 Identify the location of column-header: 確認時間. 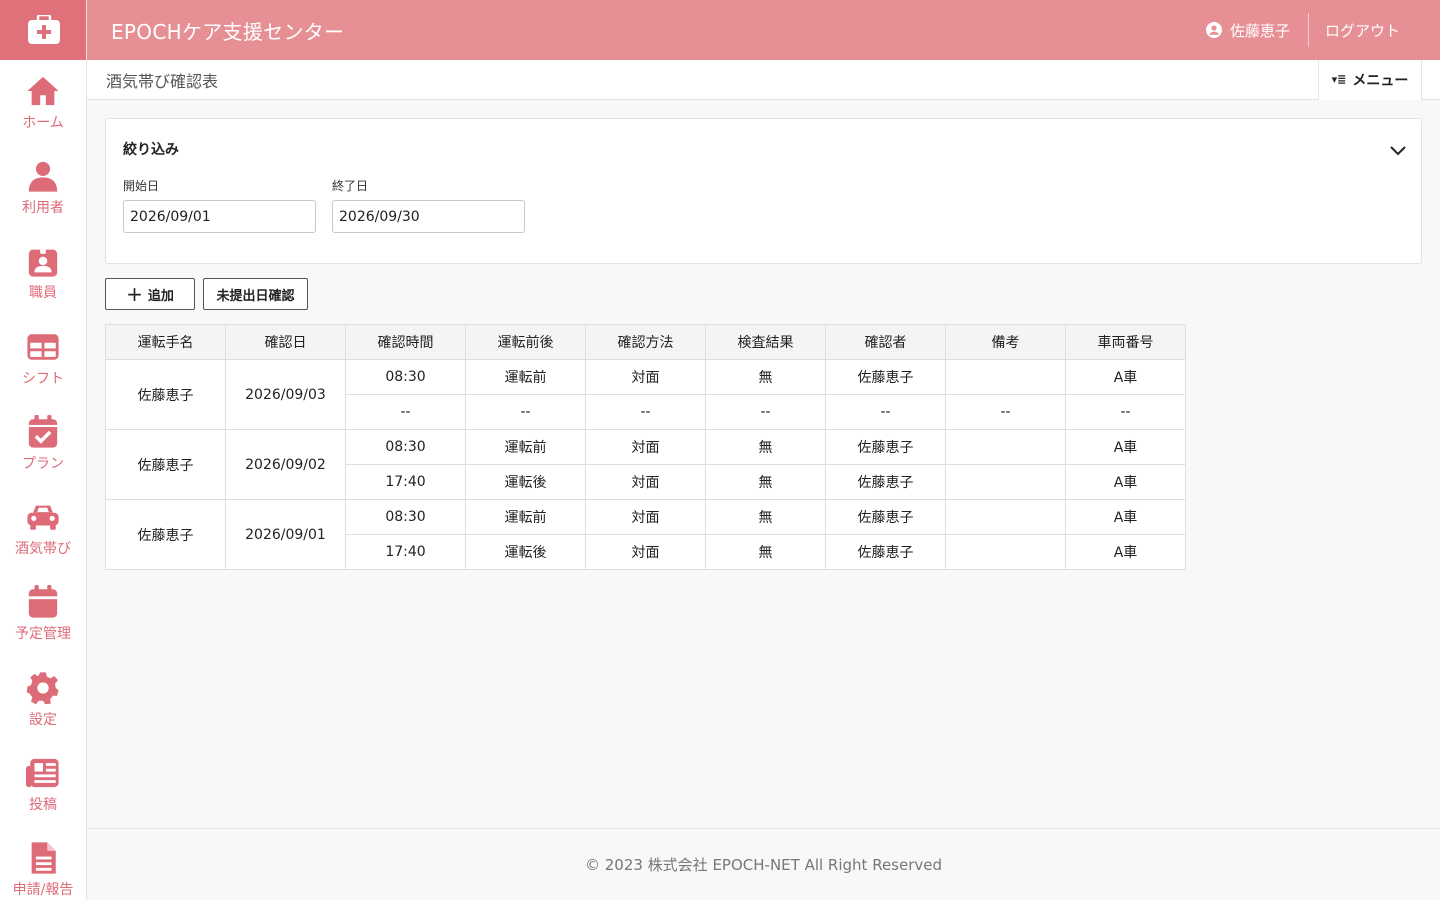
(405, 342).